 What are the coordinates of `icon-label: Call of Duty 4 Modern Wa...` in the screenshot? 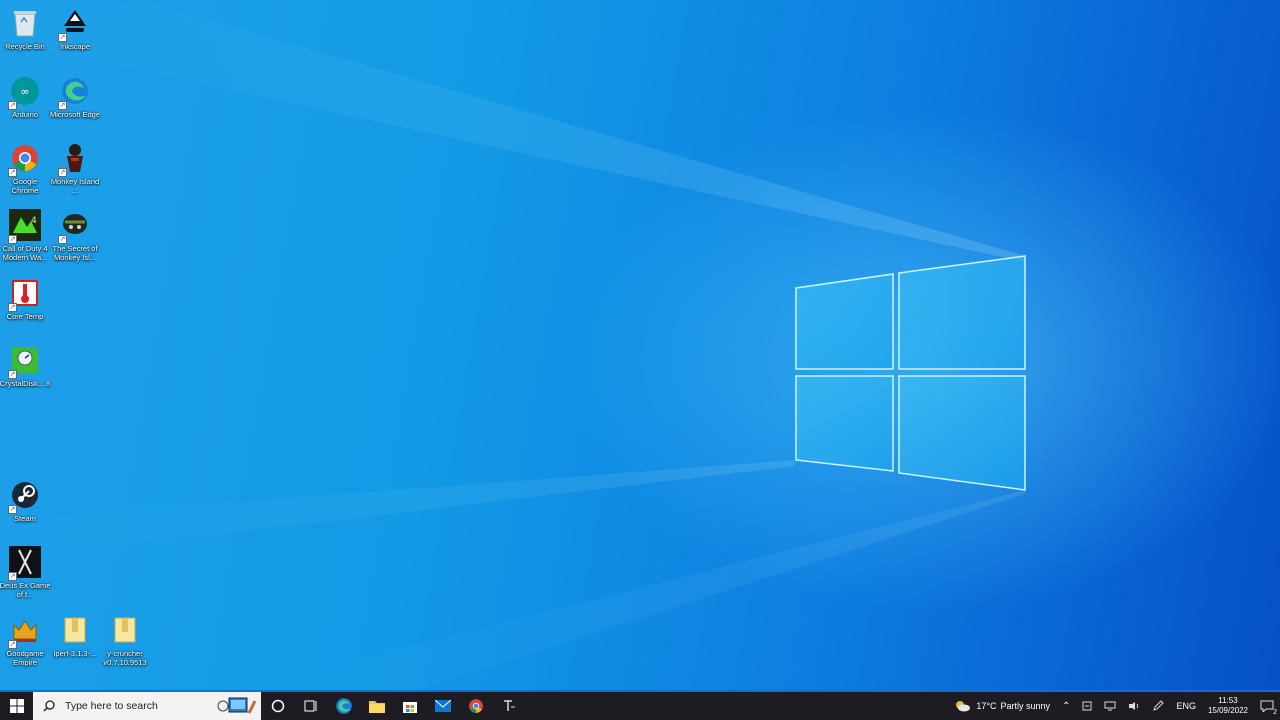 It's located at (25, 253).